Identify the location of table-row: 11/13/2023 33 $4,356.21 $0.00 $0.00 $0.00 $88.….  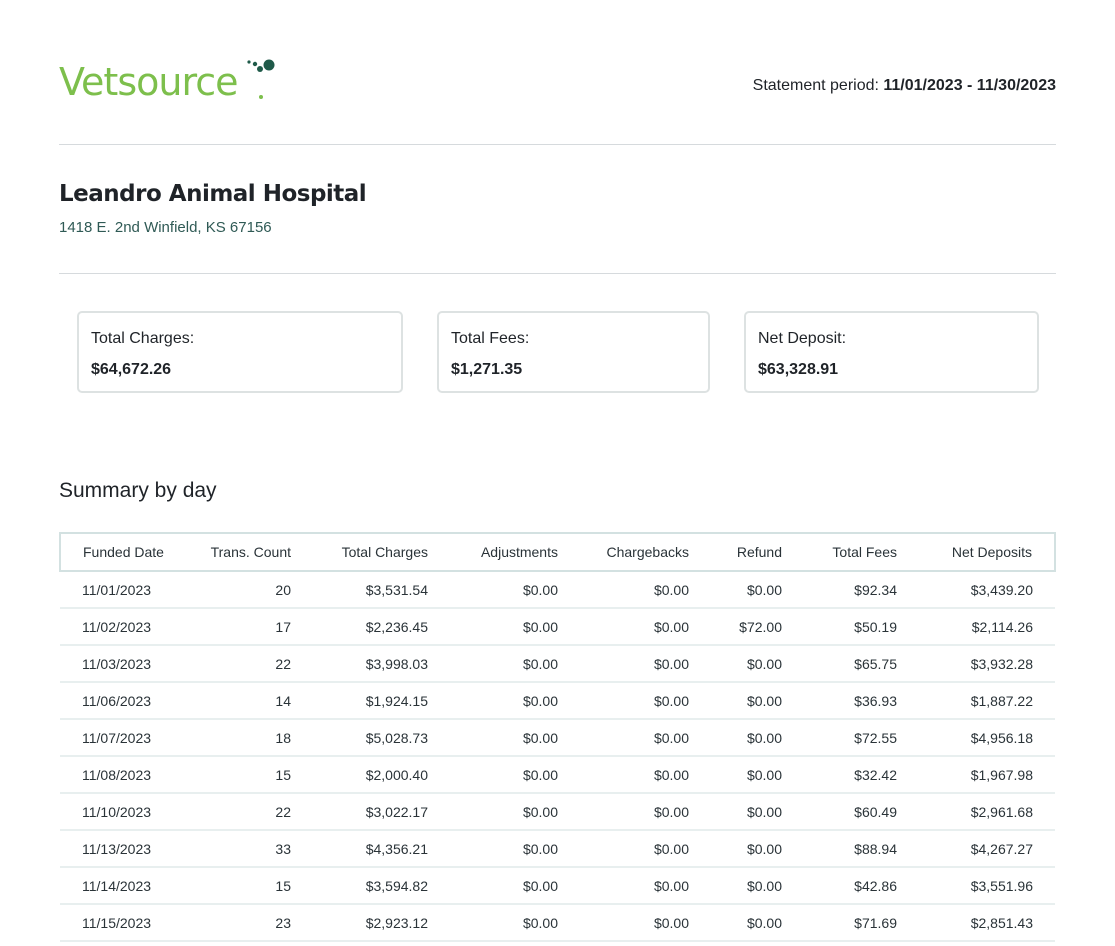
(557, 849).